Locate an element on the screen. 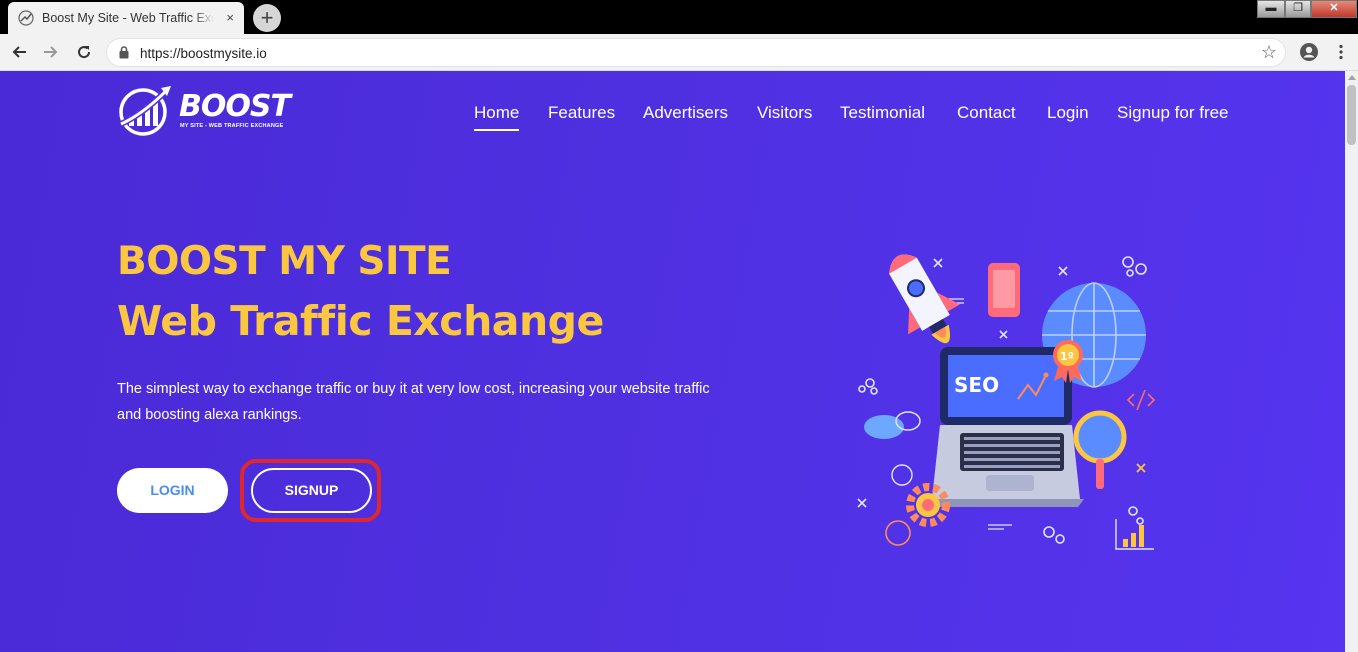  reload-icon is located at coordinates (84, 52).